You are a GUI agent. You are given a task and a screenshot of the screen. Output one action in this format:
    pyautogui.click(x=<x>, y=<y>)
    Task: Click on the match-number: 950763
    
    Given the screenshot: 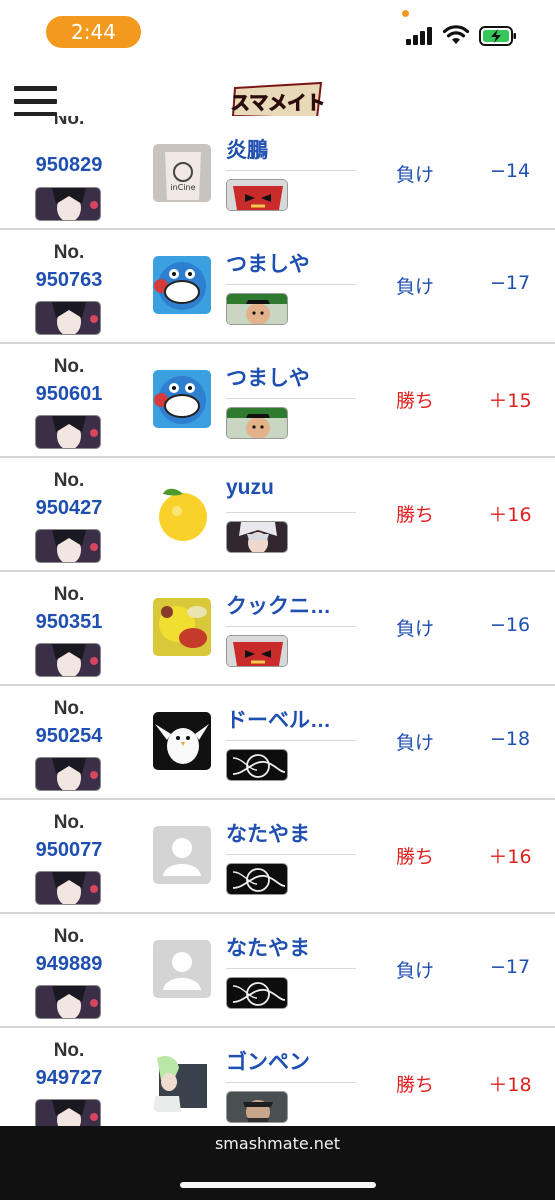 What is the action you would take?
    pyautogui.click(x=69, y=280)
    